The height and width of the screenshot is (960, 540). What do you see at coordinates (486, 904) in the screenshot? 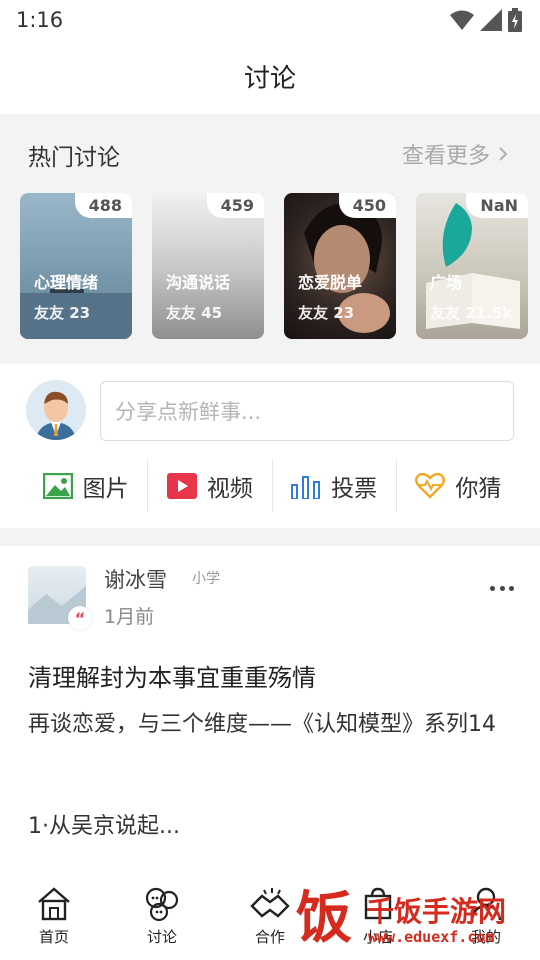
I see `person-icon` at bounding box center [486, 904].